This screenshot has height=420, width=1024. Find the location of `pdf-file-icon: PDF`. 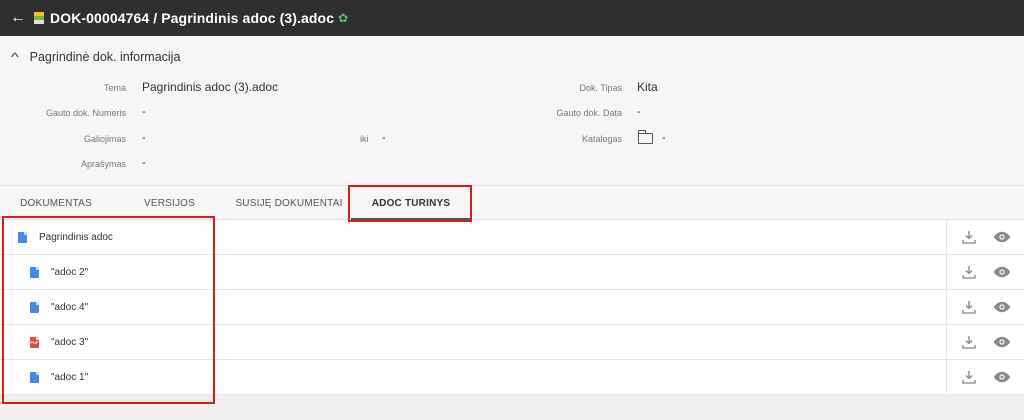

pdf-file-icon: PDF is located at coordinates (34, 342).